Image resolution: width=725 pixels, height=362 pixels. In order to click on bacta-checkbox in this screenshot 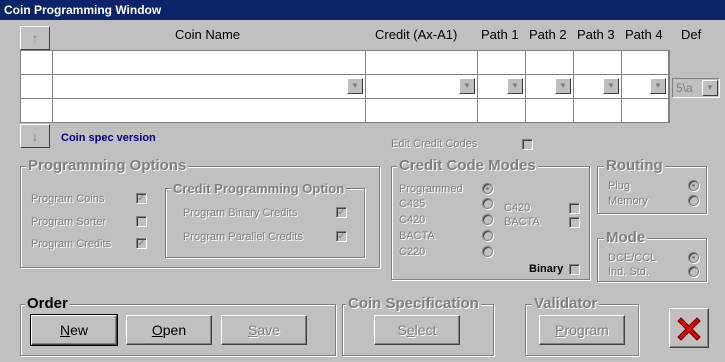, I will do `click(574, 222)`.